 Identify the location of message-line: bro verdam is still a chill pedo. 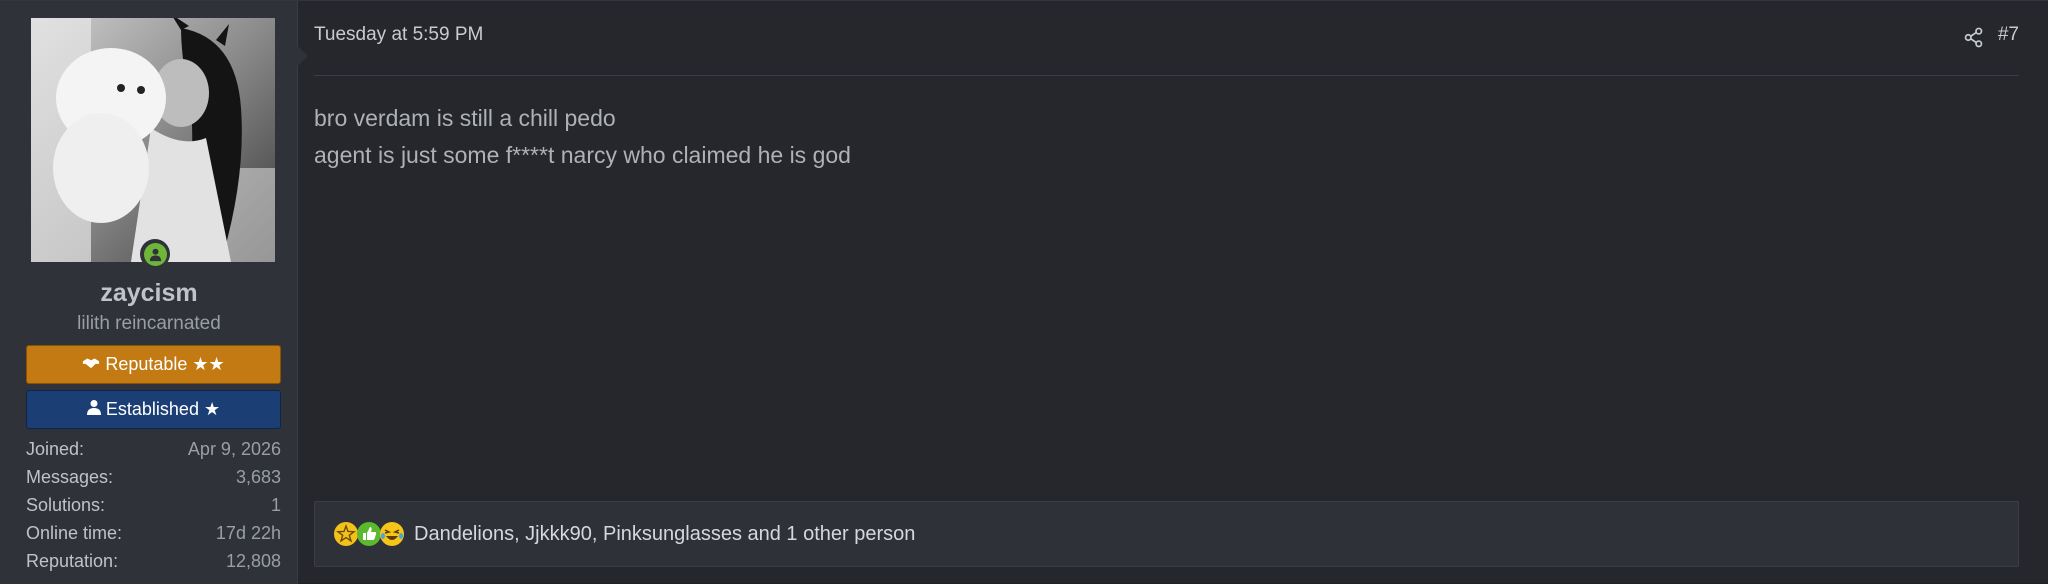
(465, 118).